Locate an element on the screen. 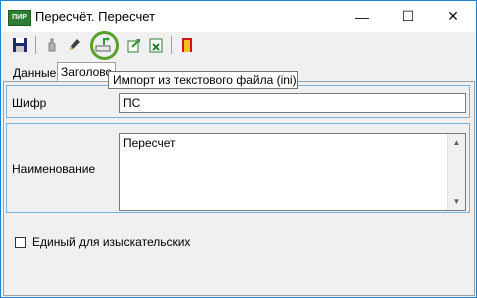 This screenshot has width=477, height=298. exit-icon is located at coordinates (187, 45).